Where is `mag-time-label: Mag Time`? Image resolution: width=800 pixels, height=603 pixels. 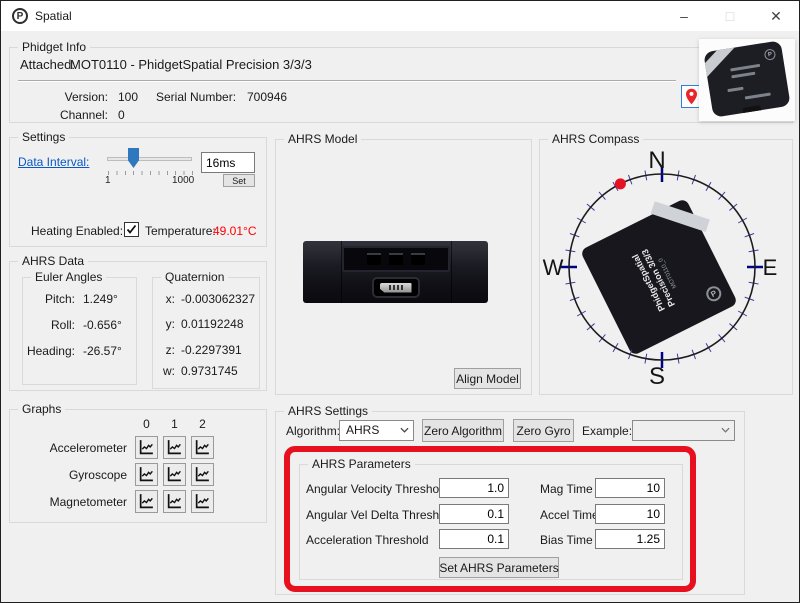
mag-time-label: Mag Time is located at coordinates (566, 489).